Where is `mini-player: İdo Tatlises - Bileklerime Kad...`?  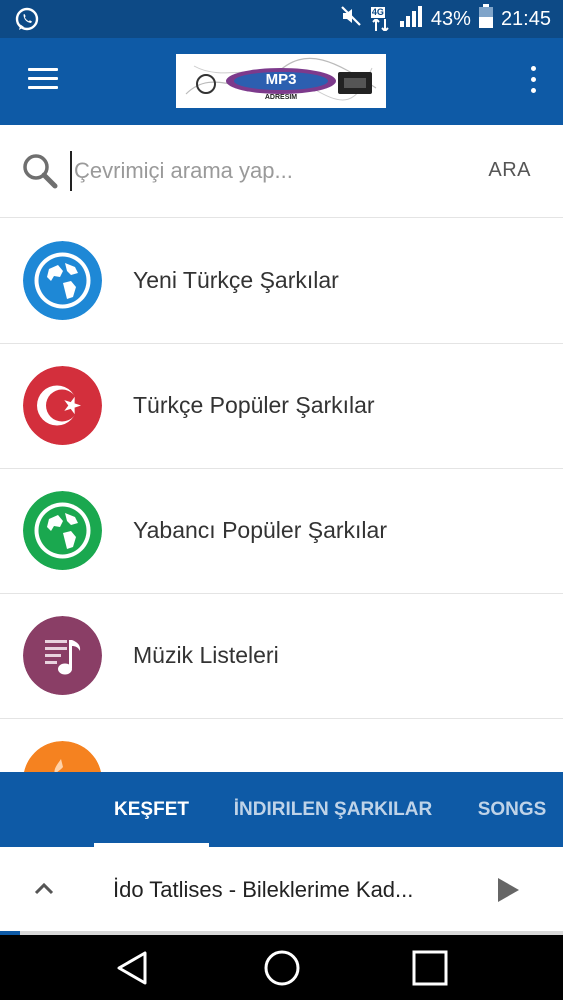 mini-player: İdo Tatlises - Bileklerime Kad... is located at coordinates (281, 889).